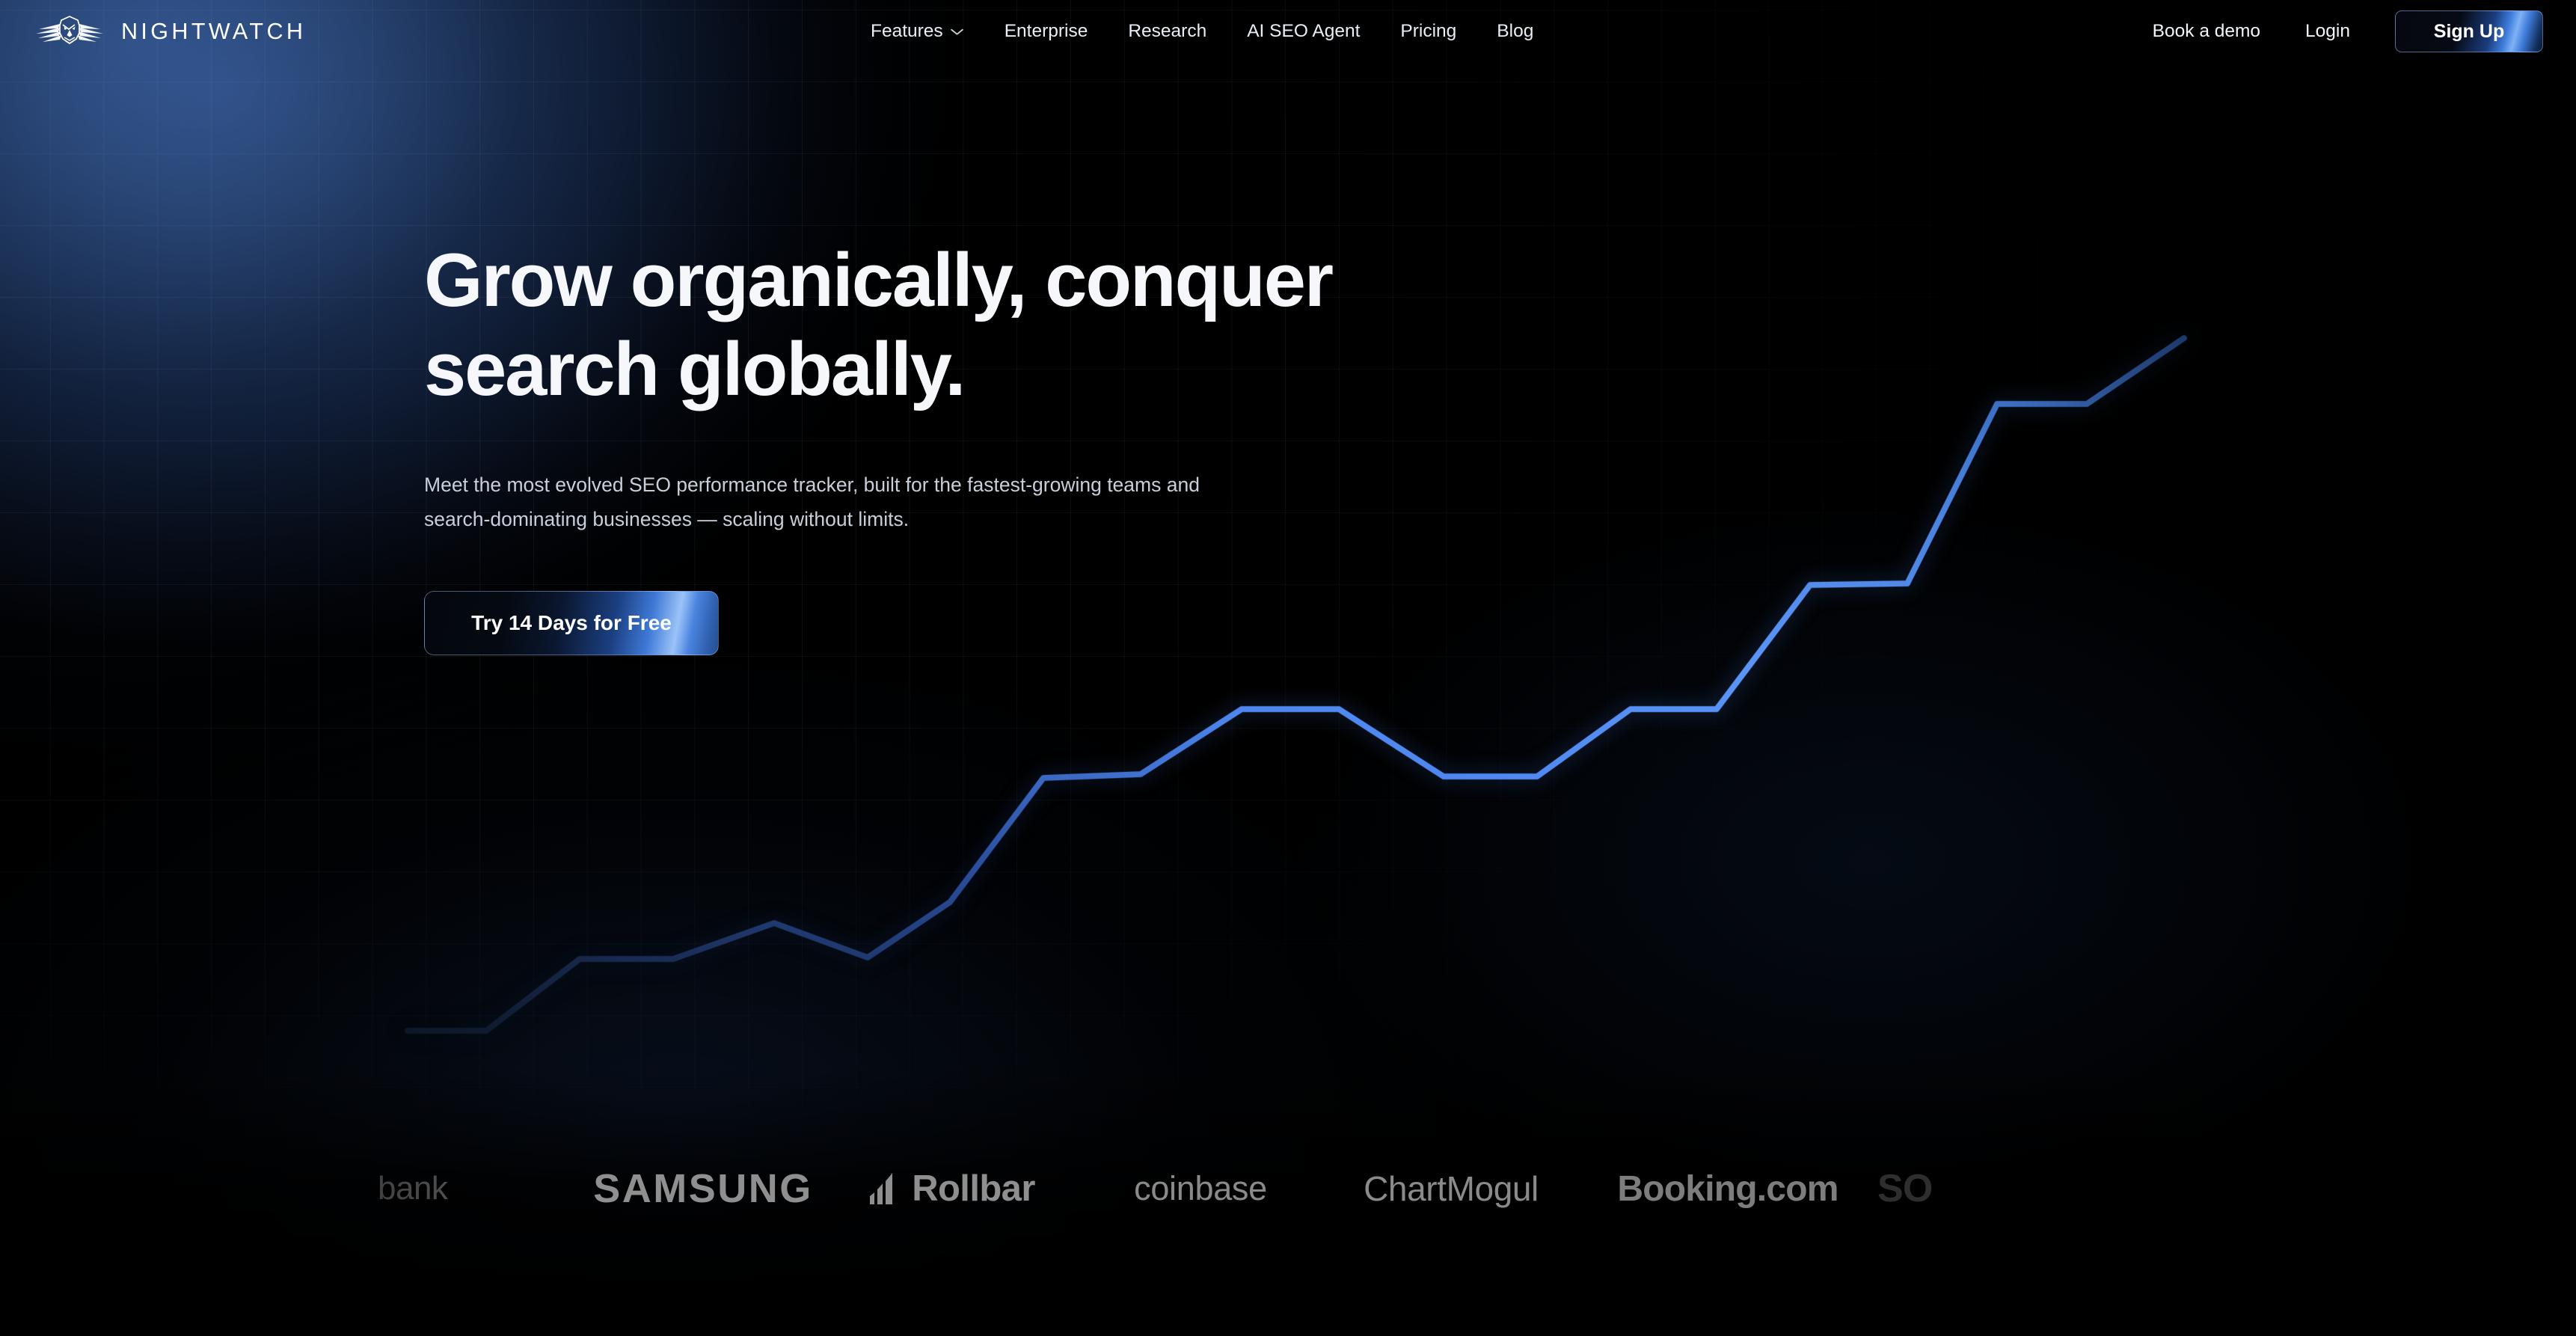 This screenshot has width=2576, height=1336. I want to click on cta-label: Try 14 Days for Free, so click(571, 622).